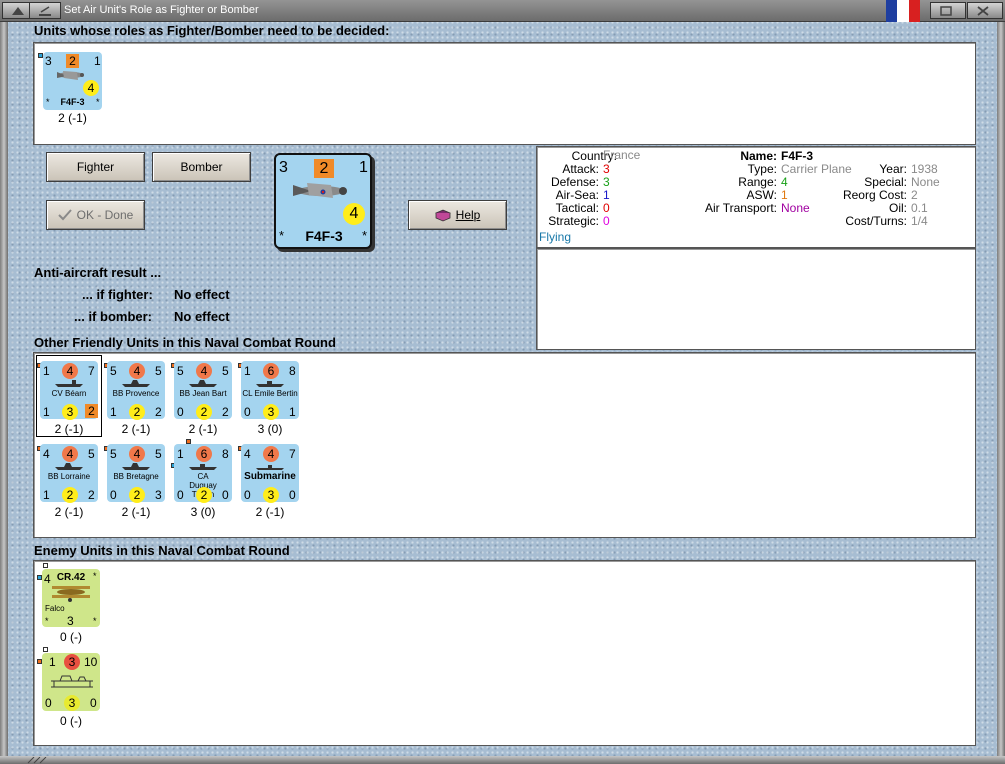 The height and width of the screenshot is (764, 1005). Describe the element at coordinates (203, 512) in the screenshot. I see `unit-caption: 3 (0)` at that location.